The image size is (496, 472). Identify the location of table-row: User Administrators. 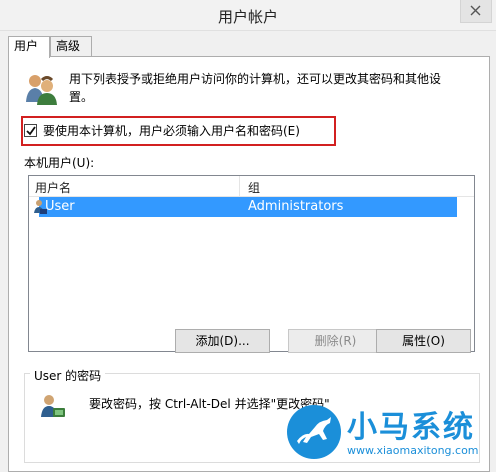
(245, 207).